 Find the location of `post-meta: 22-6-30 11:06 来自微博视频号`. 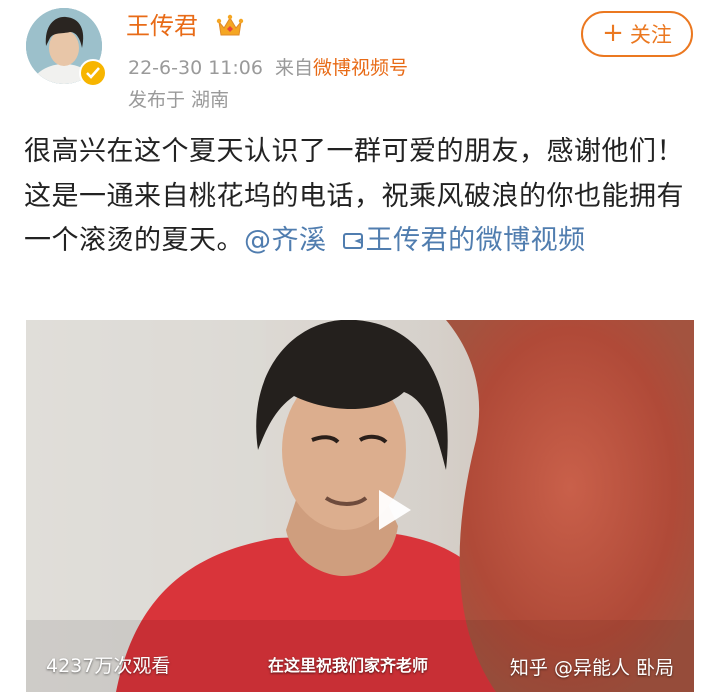

post-meta: 22-6-30 11:06 来自微博视频号 is located at coordinates (268, 68).